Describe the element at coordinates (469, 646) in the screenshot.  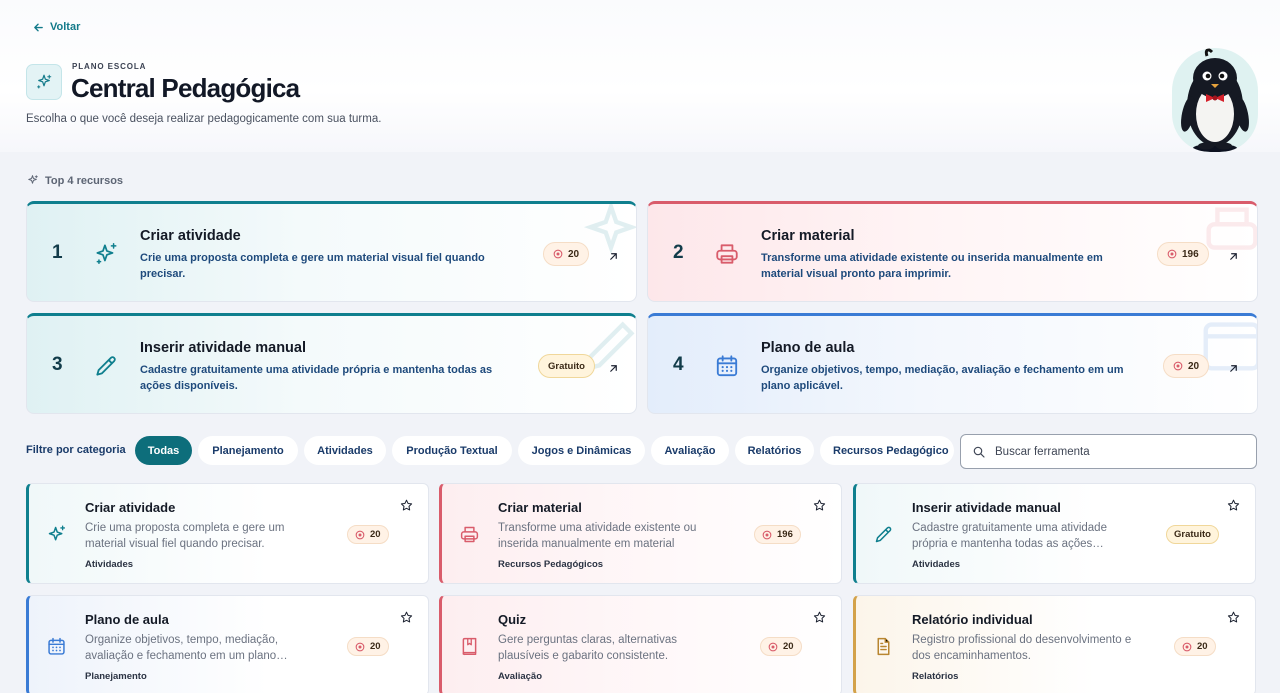
I see `book-icon` at that location.